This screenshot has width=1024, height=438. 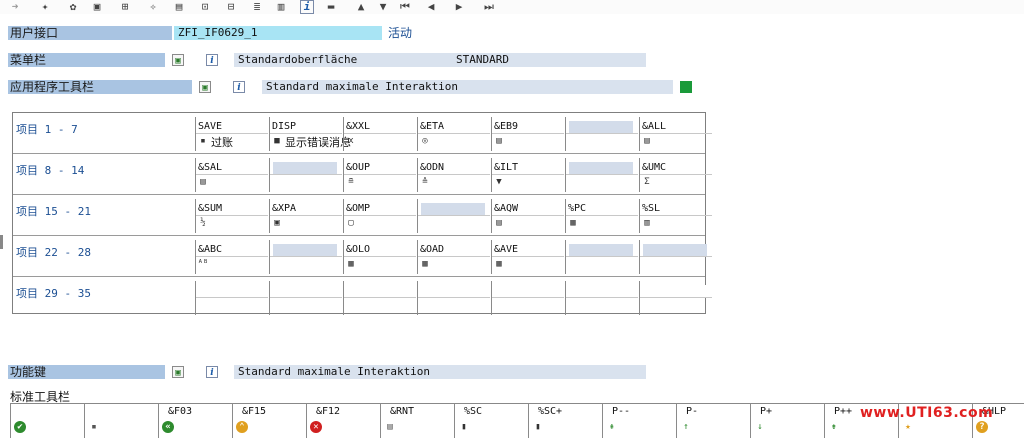 I want to click on function-keys-select-icon: ▣, so click(x=178, y=372).